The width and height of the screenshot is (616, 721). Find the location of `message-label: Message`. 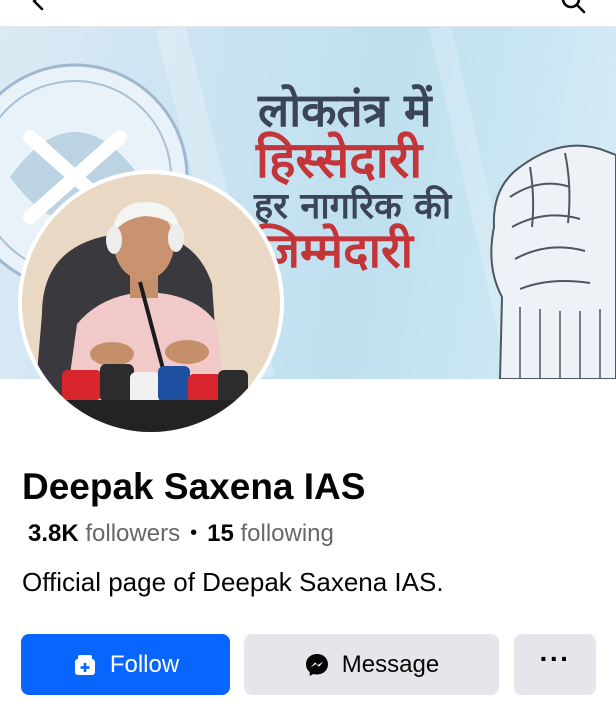

message-label: Message is located at coordinates (390, 664).